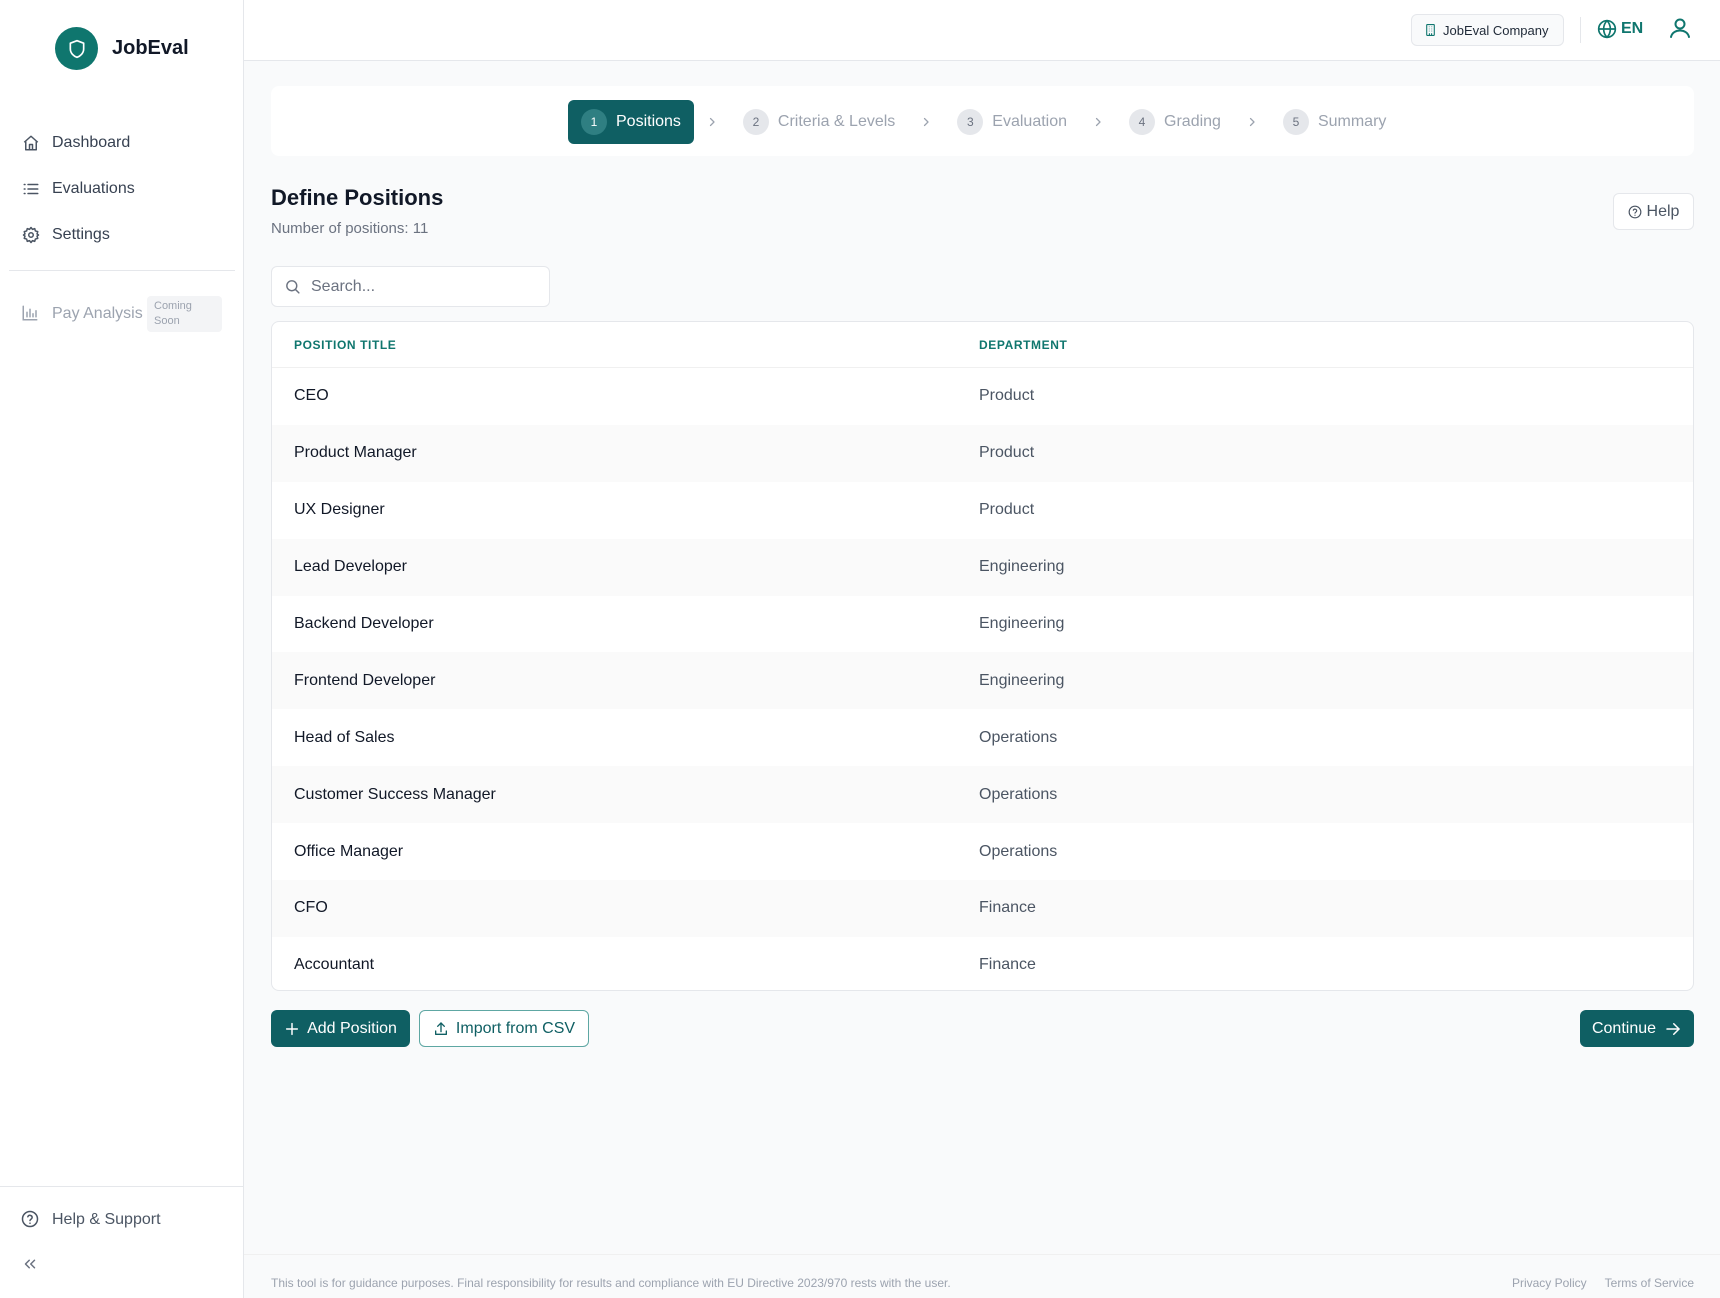 The image size is (1720, 1298). Describe the element at coordinates (91, 142) in the screenshot. I see `sidebar-item-label: Dashboard` at that location.